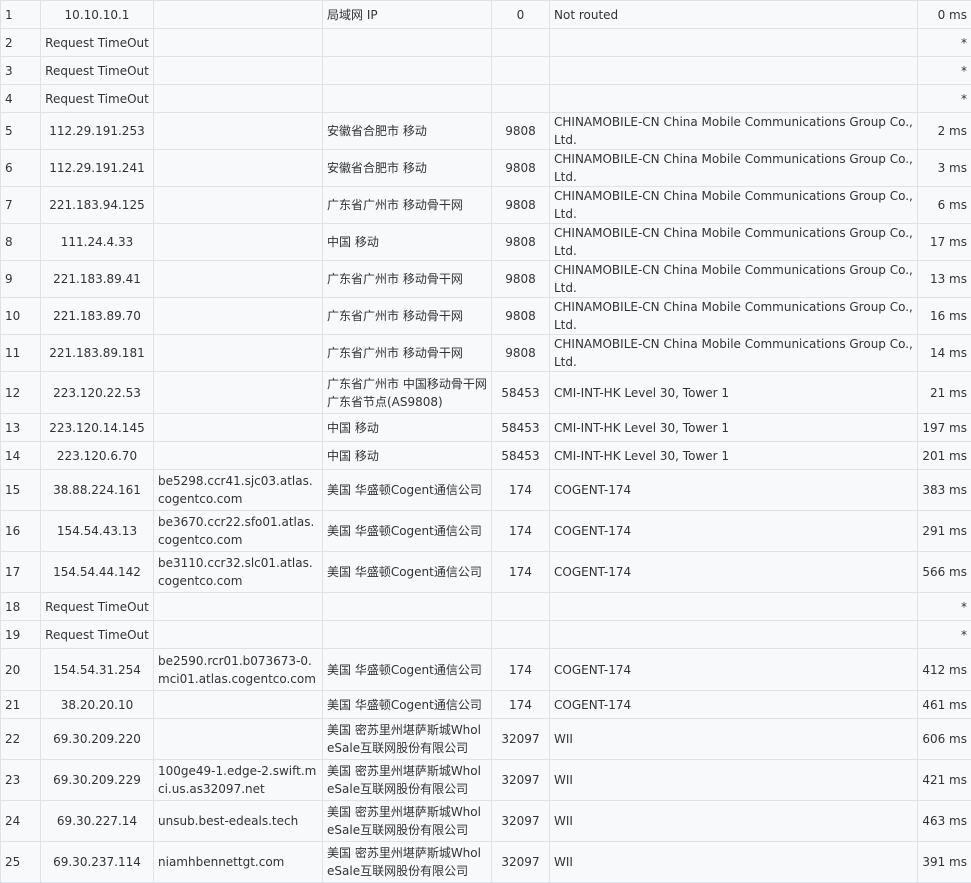 This screenshot has height=883, width=971. I want to click on ip-address-cell: 69.30.227.14, so click(97, 821).